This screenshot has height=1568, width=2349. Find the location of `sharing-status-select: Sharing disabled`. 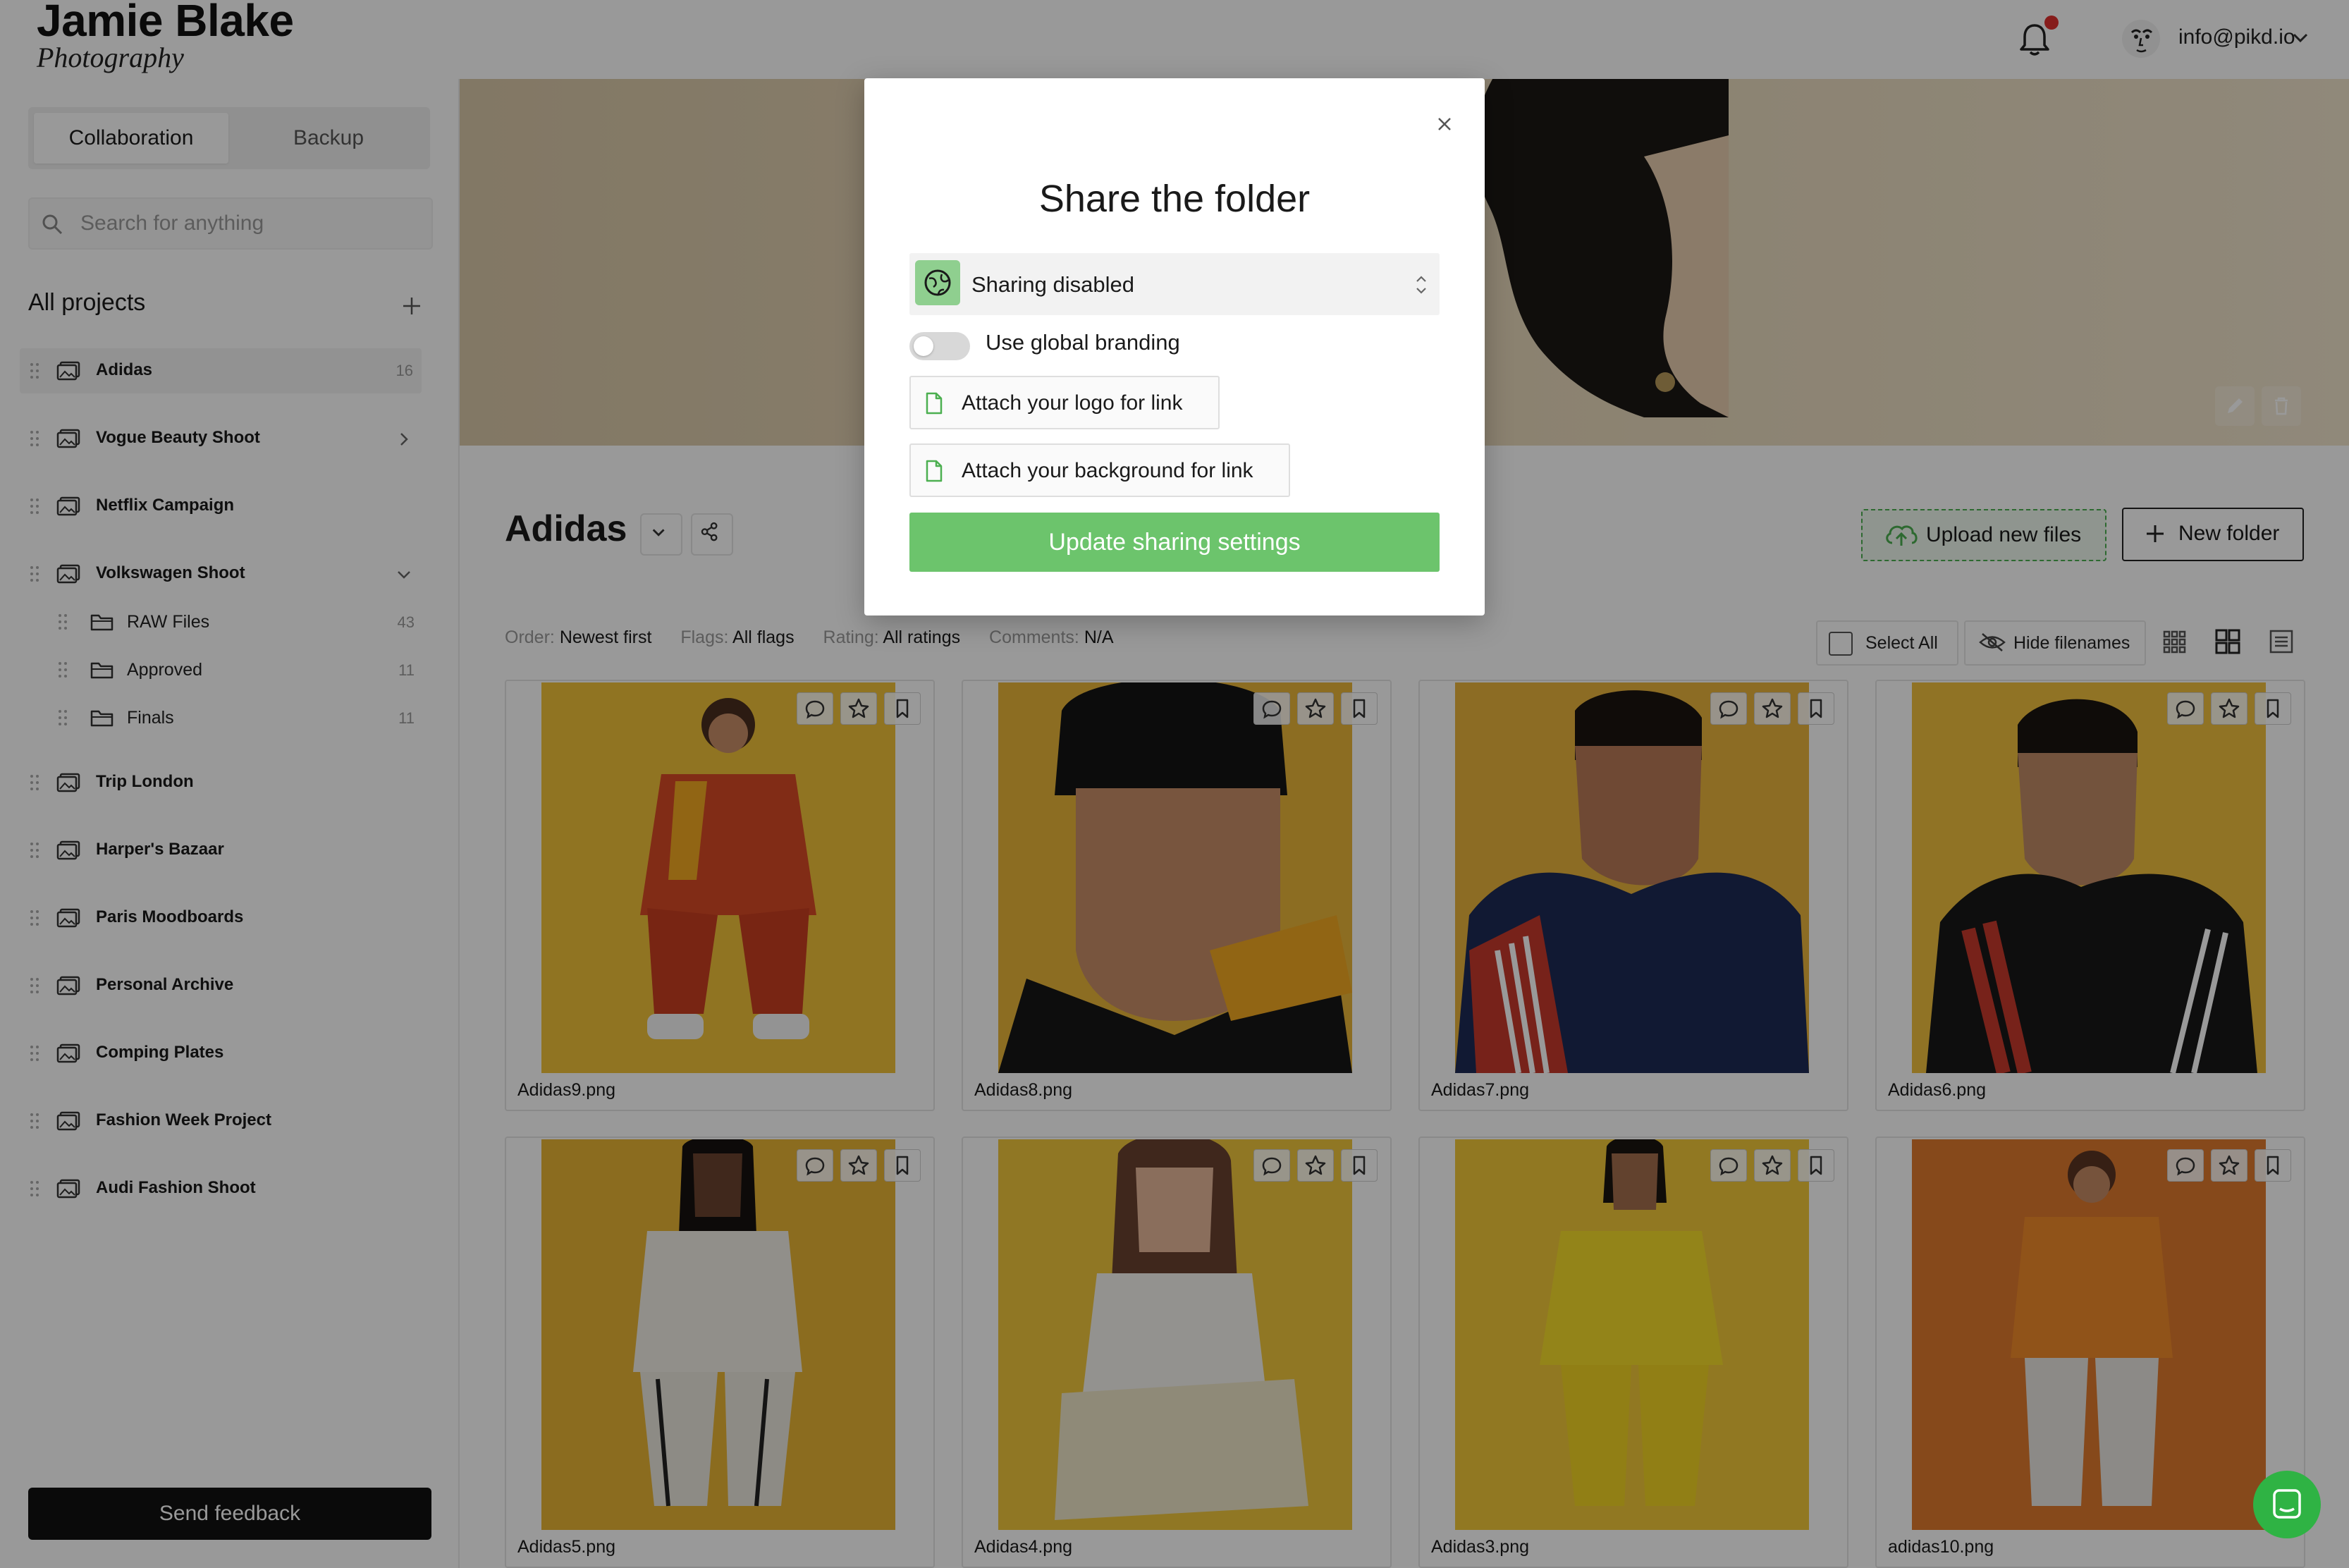

sharing-status-select: Sharing disabled is located at coordinates (1174, 284).